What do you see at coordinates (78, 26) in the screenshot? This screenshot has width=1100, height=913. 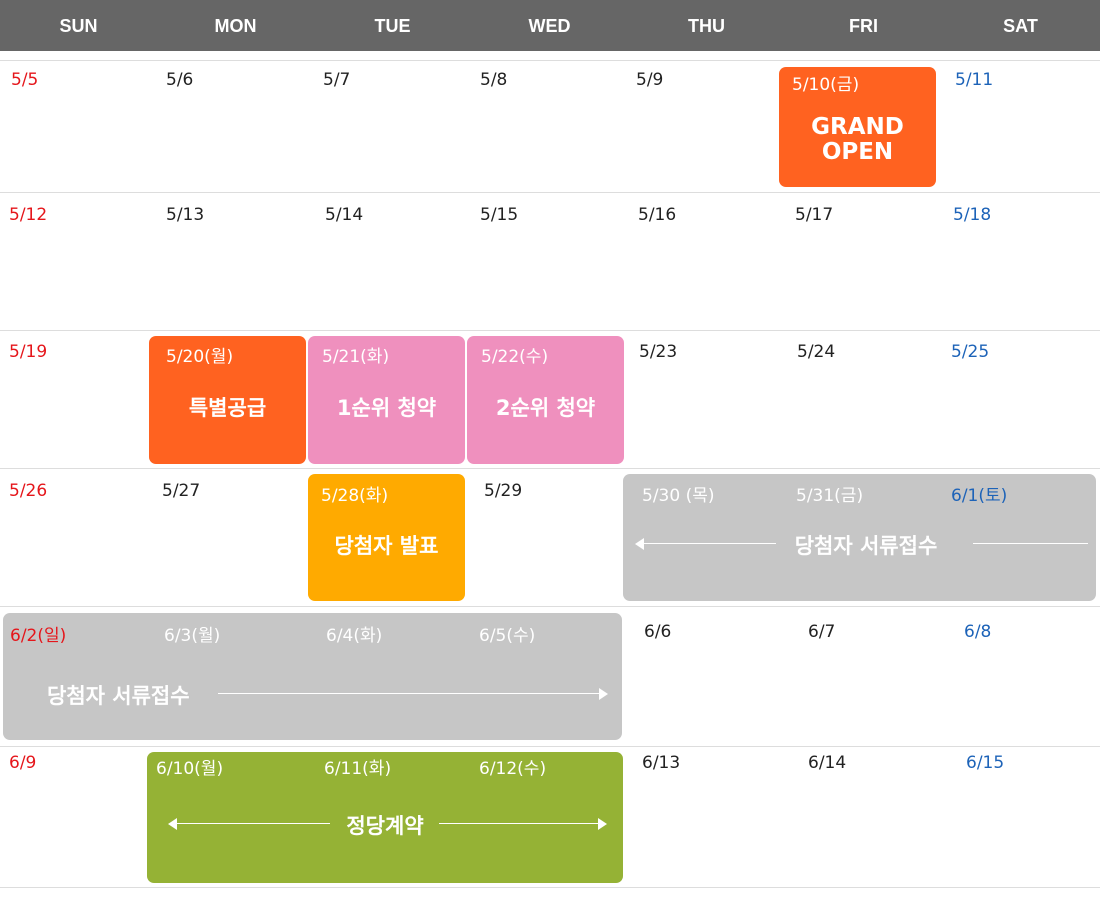 I see `weekday-sun: SUN` at bounding box center [78, 26].